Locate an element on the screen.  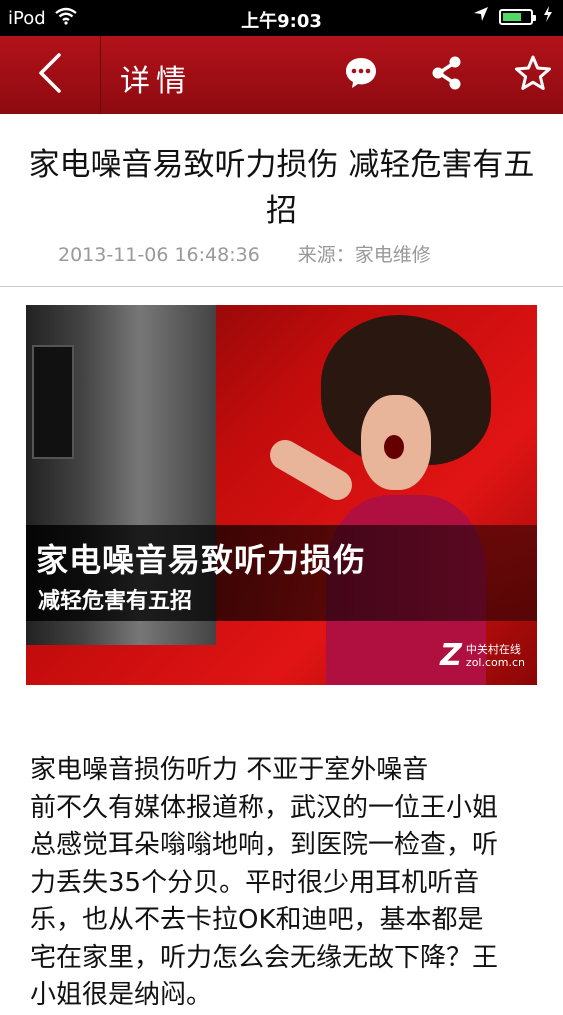
location-arrow-icon is located at coordinates (481, 16).